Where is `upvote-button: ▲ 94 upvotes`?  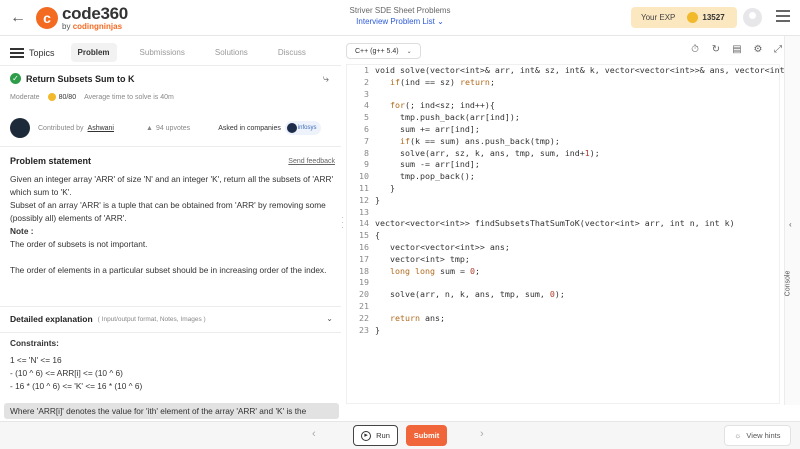
upvote-button: ▲ 94 upvotes is located at coordinates (168, 128).